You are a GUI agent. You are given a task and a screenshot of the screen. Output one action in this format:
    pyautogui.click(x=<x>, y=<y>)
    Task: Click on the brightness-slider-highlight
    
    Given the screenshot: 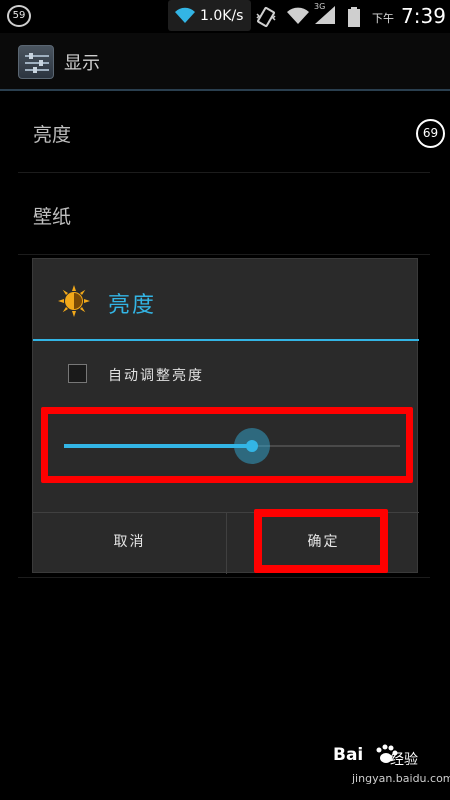 What is the action you would take?
    pyautogui.click(x=227, y=445)
    